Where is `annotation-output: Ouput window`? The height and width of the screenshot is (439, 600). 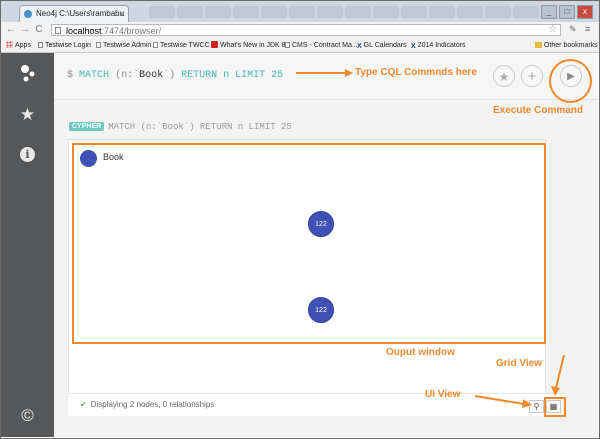
annotation-output: Ouput window is located at coordinates (420, 352).